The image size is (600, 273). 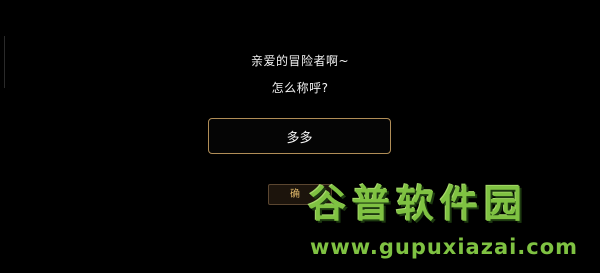 What do you see at coordinates (300, 61) in the screenshot?
I see `greeting-text: 亲爱的冒险者啊~` at bounding box center [300, 61].